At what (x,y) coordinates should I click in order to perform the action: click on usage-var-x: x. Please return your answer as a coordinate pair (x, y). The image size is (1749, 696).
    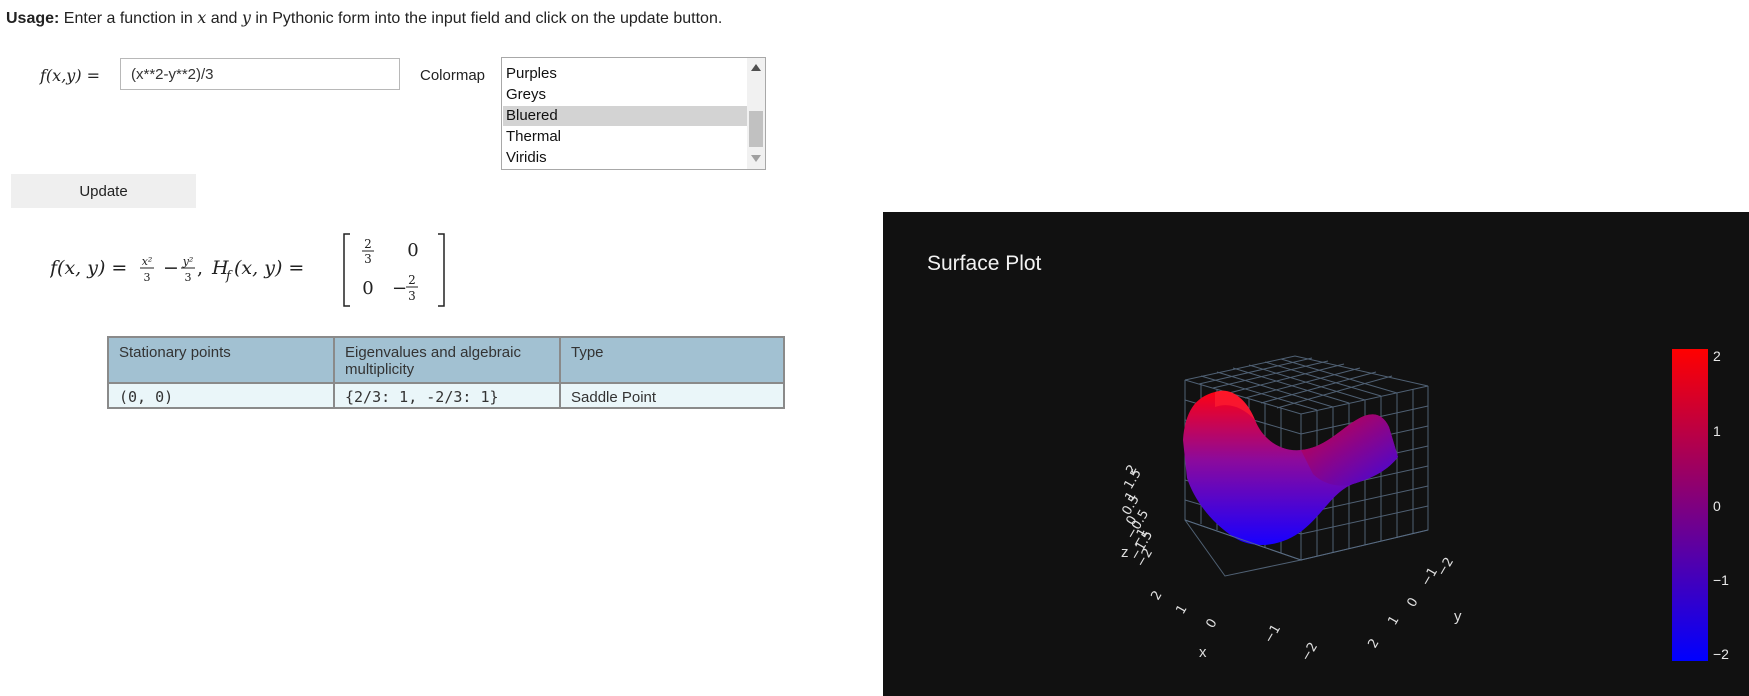
    Looking at the image, I should click on (202, 17).